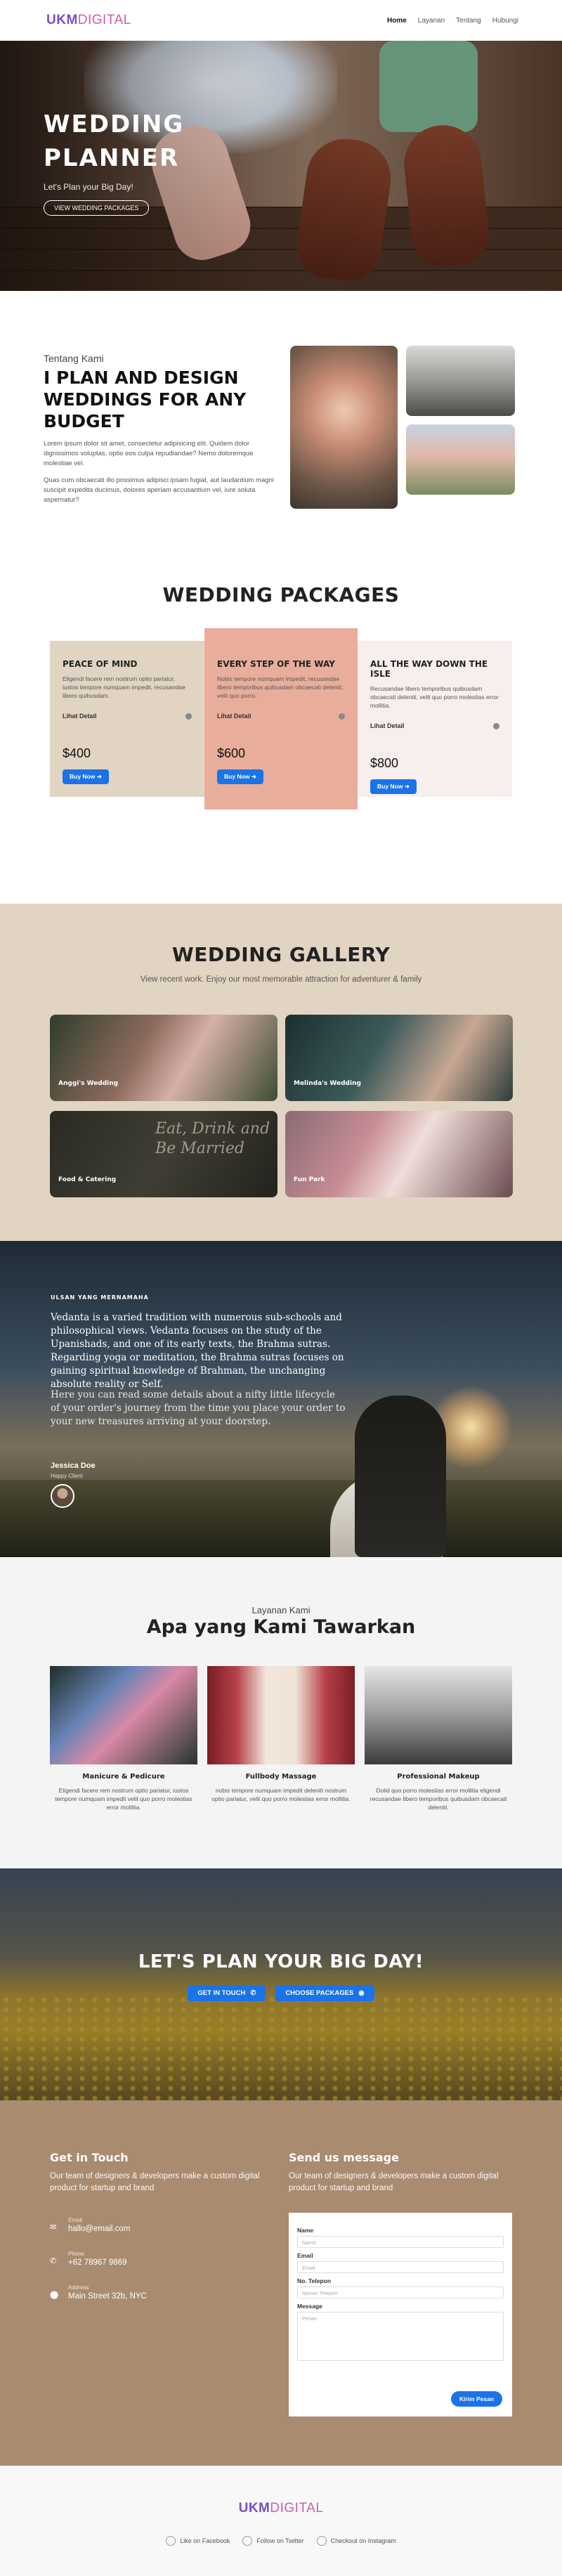 This screenshot has width=562, height=2576. What do you see at coordinates (401, 2267) in the screenshot?
I see `email-field: Email` at bounding box center [401, 2267].